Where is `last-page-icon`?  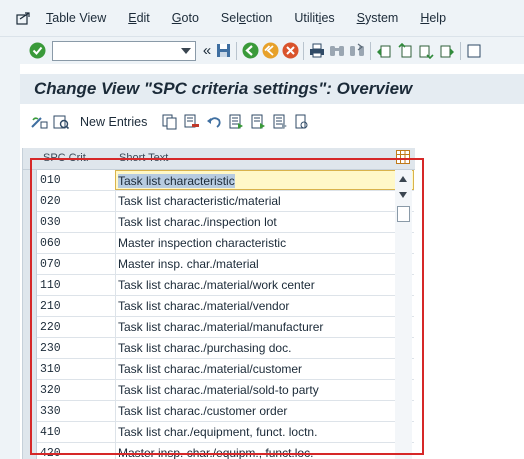
last-page-icon is located at coordinates (447, 51).